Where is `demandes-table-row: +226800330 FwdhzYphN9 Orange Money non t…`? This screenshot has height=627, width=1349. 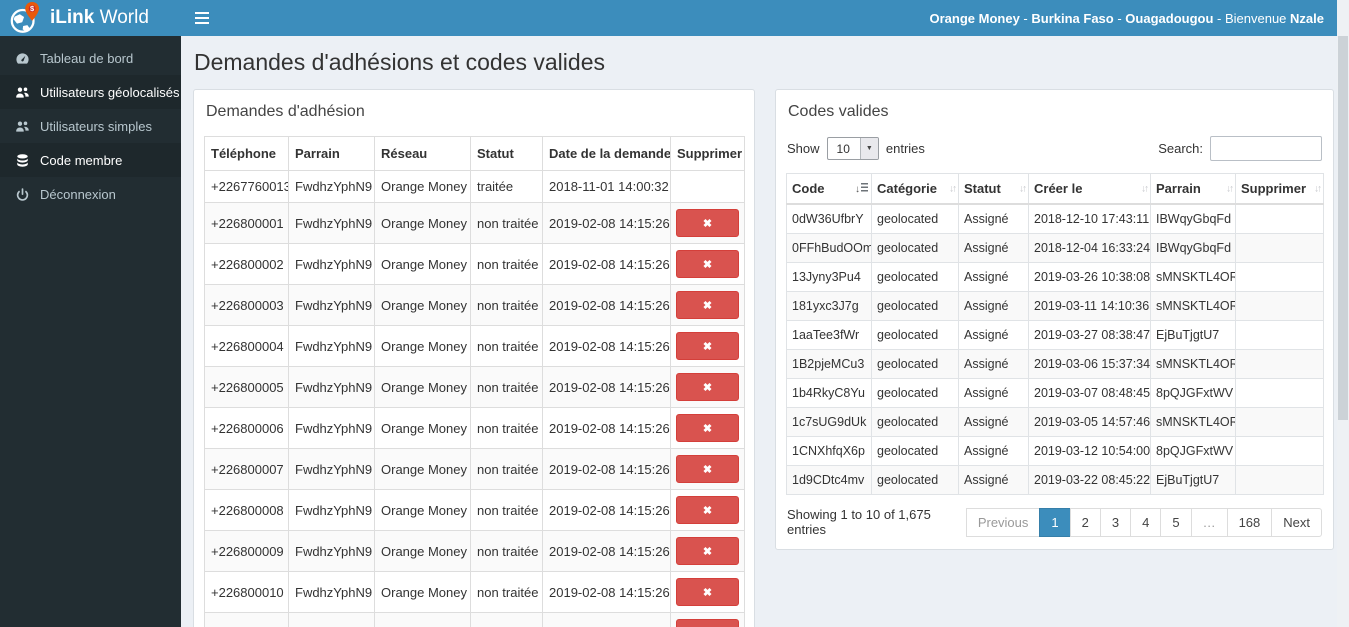 demandes-table-row: +226800330 FwdhzYphN9 Orange Money non t… is located at coordinates (474, 619).